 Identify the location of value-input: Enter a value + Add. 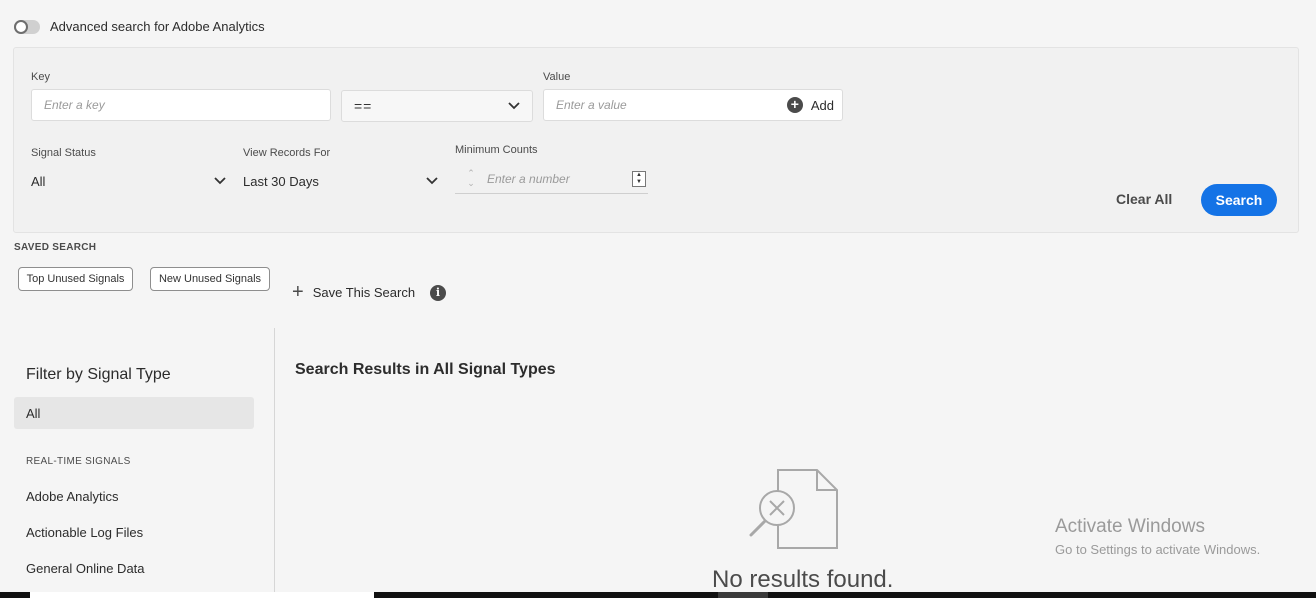
(693, 105).